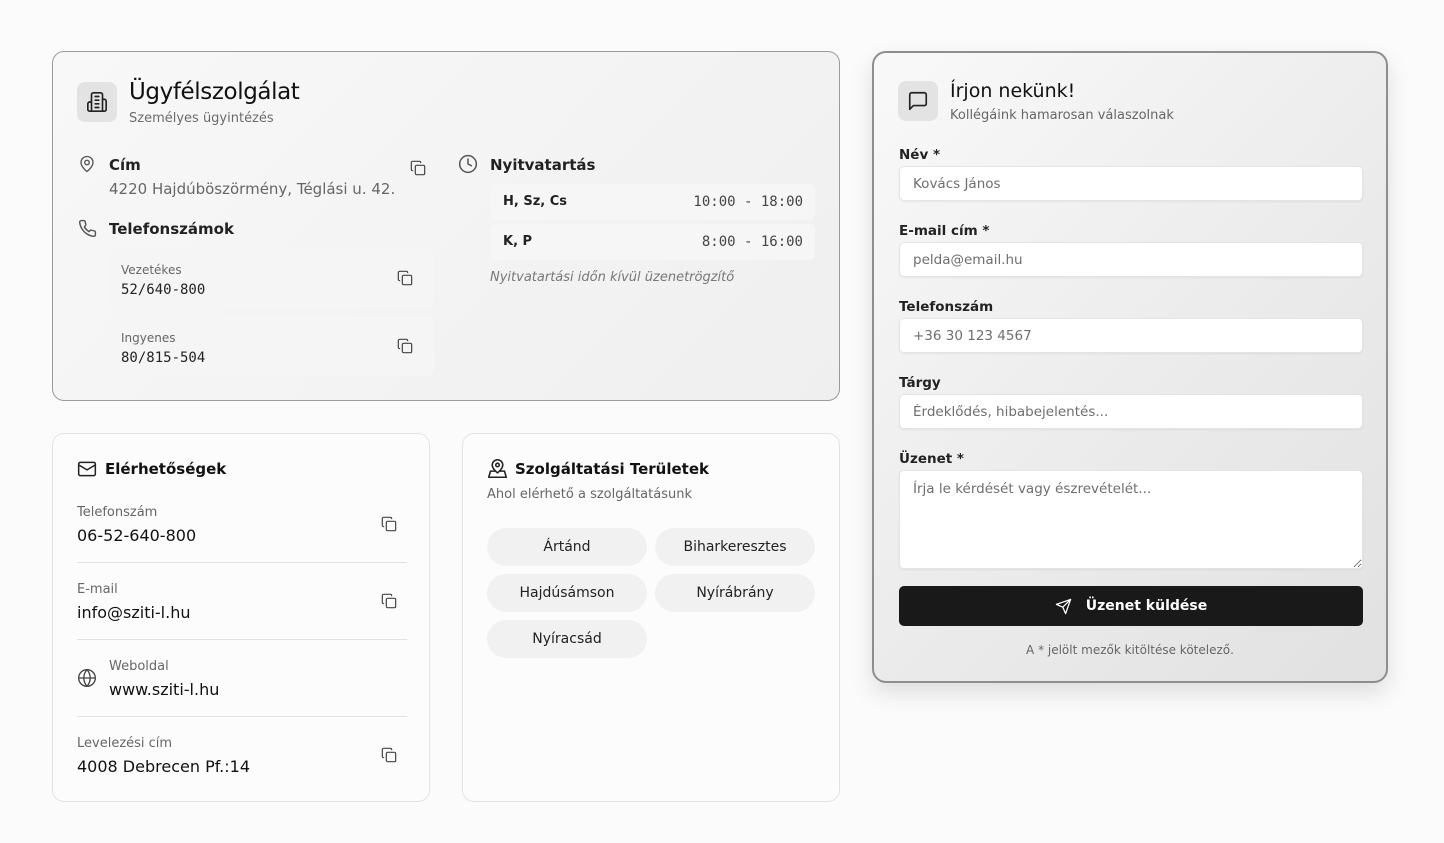 This screenshot has width=1444, height=843. I want to click on required-fields-note: A * jelölt mezők kitöltése kötelező., so click(1130, 650).